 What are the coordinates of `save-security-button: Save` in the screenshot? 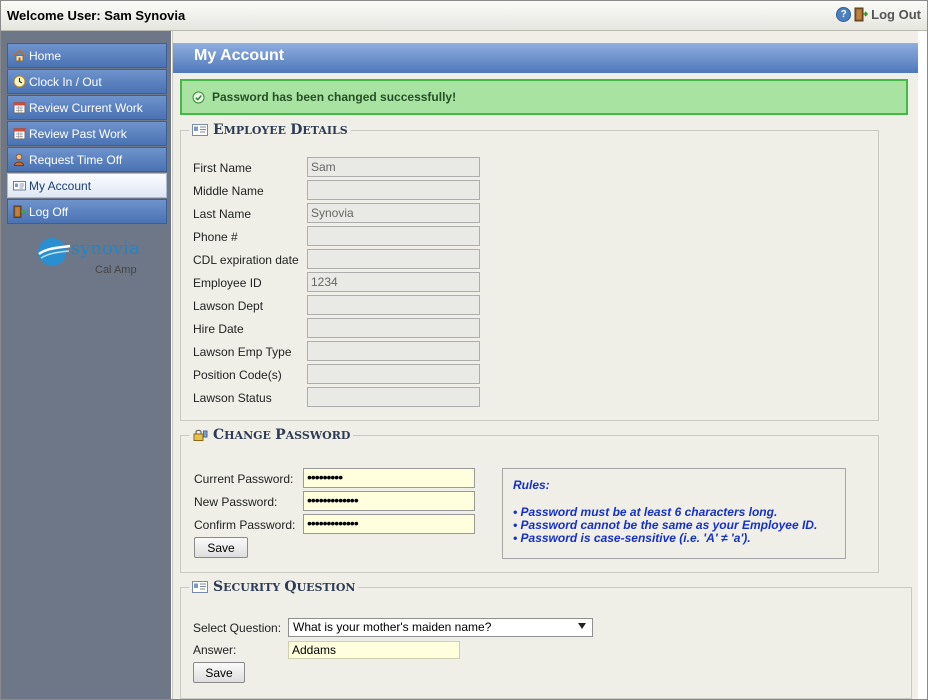 It's located at (219, 672).